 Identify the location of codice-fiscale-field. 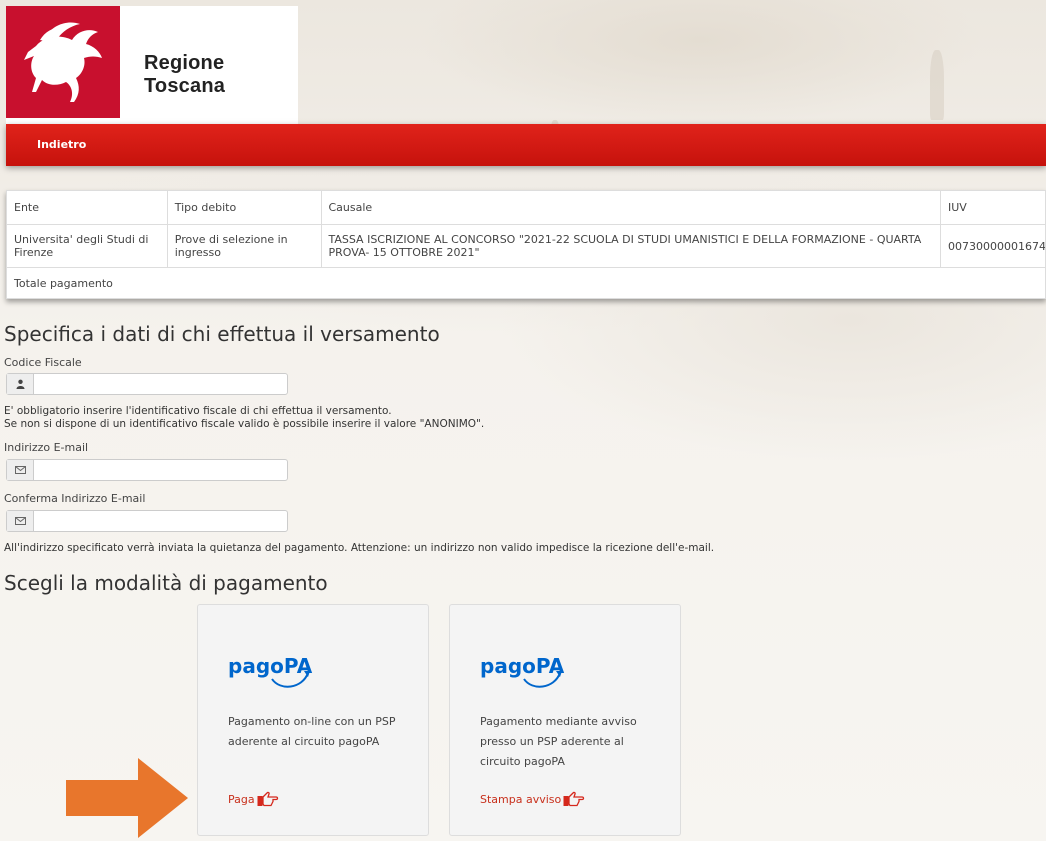
(147, 384).